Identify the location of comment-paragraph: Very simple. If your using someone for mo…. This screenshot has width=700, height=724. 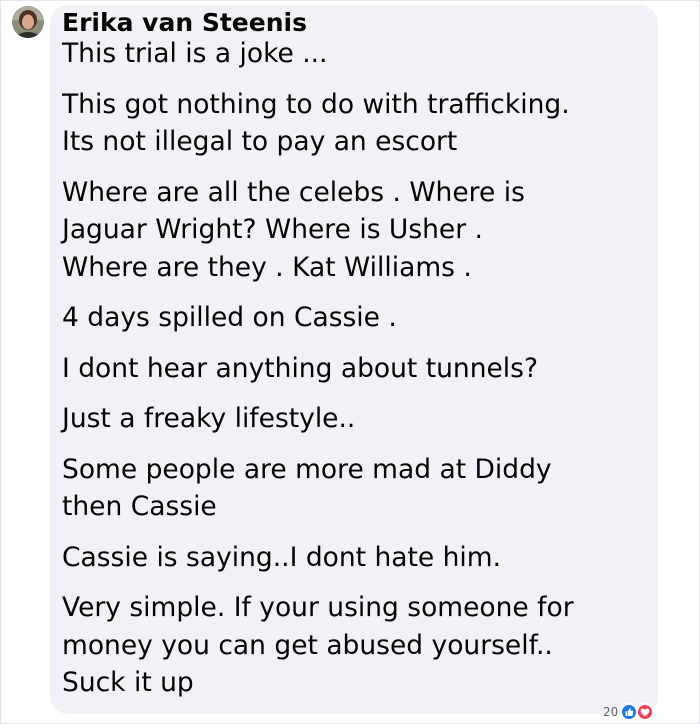
(352, 645).